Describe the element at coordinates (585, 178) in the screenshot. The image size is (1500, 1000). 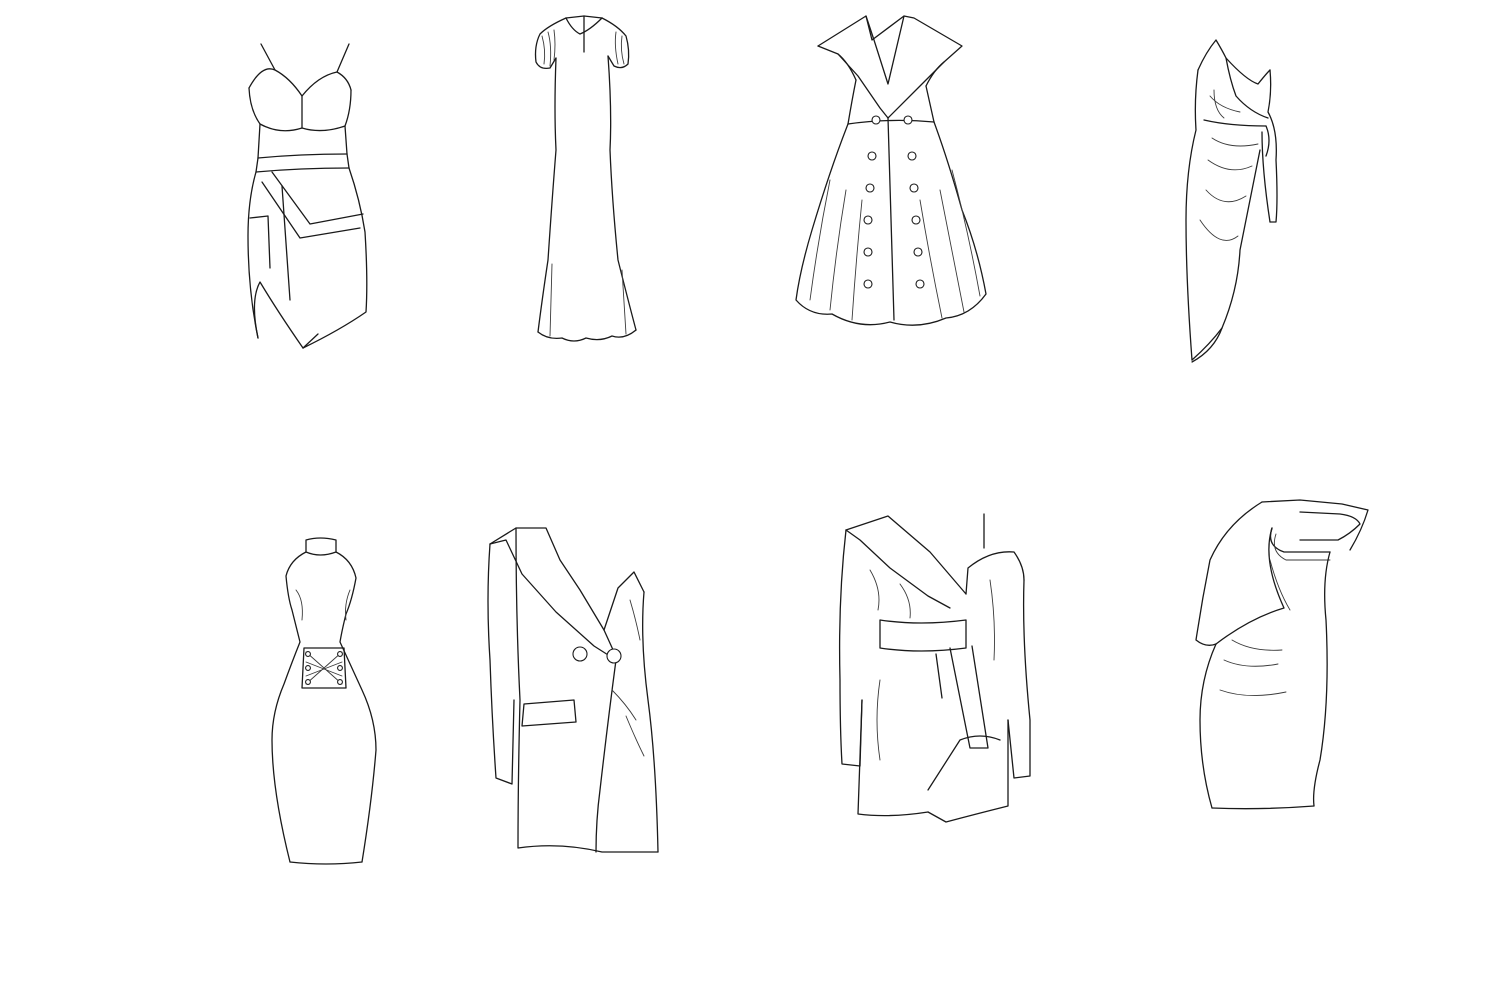
I see `column-gown-icon` at that location.